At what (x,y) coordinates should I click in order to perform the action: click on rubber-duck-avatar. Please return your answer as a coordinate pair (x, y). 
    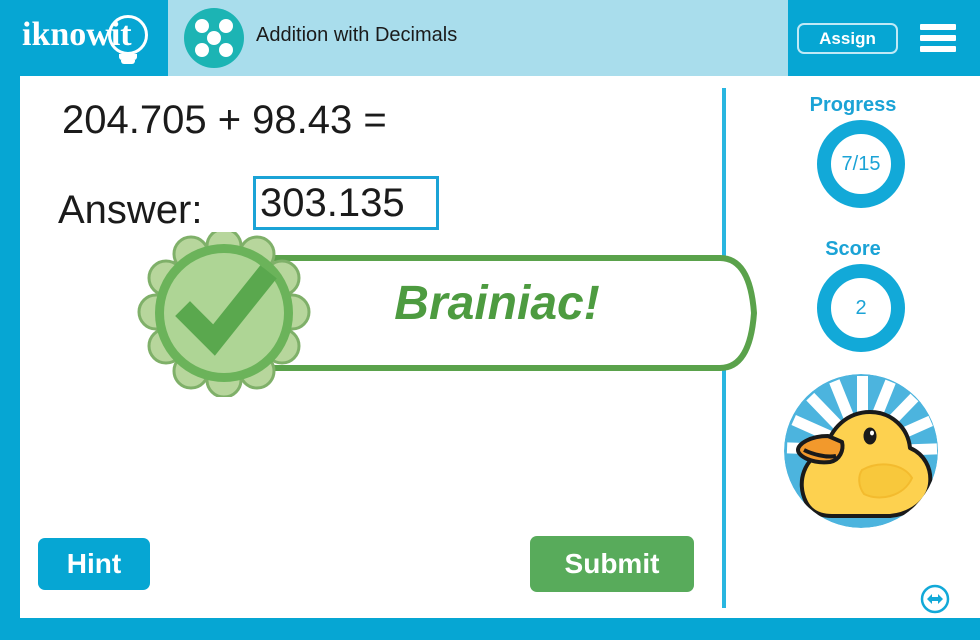
    Looking at the image, I should click on (861, 451).